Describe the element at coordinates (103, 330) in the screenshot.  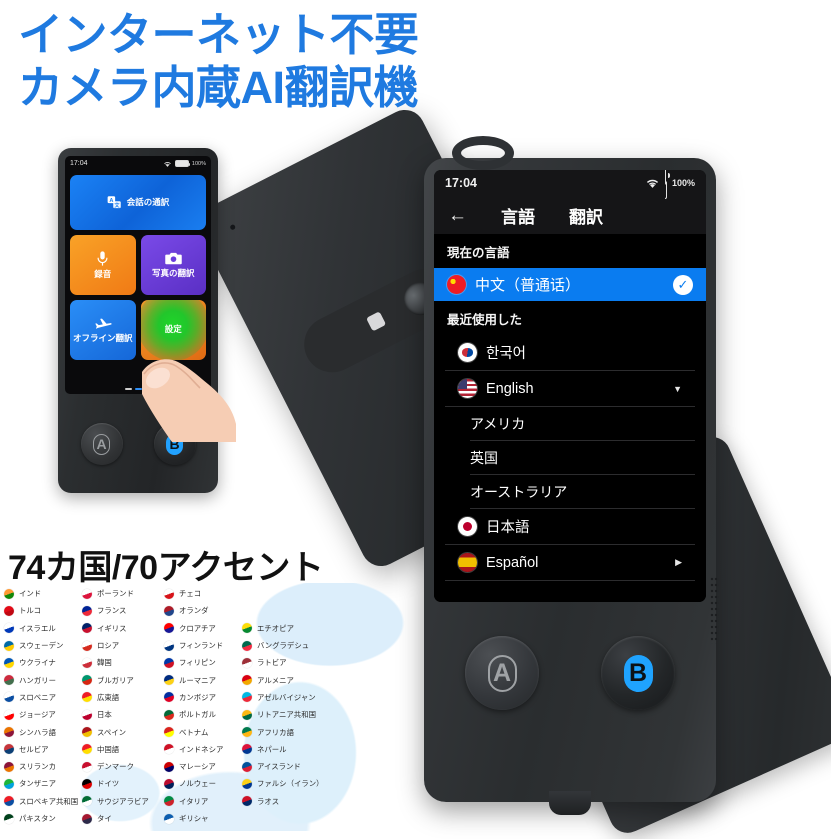
I see `tile-offline-translate: オフライン翻訳` at that location.